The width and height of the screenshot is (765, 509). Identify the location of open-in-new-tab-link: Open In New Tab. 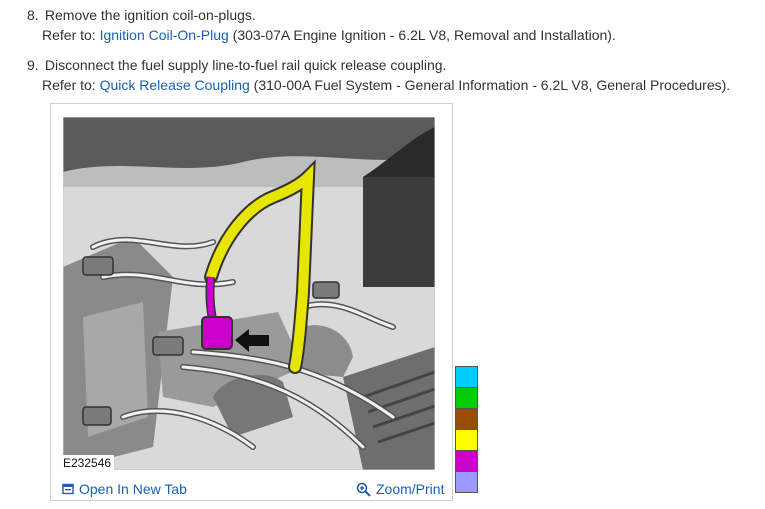
(124, 489).